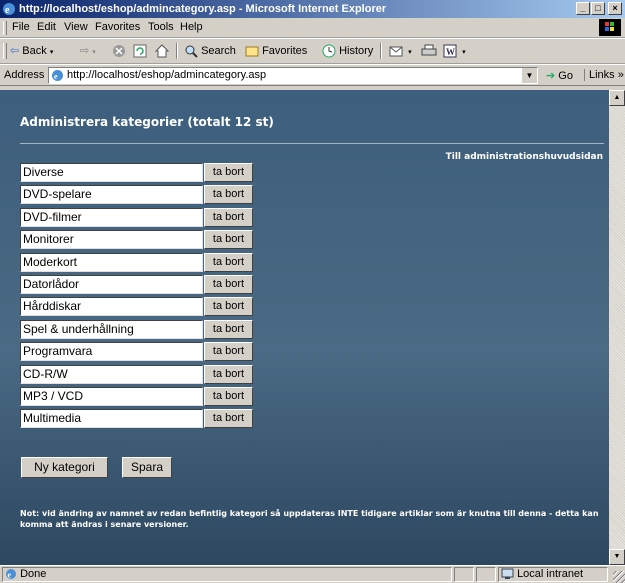 The image size is (625, 583). I want to click on address-label: Address, so click(24, 75).